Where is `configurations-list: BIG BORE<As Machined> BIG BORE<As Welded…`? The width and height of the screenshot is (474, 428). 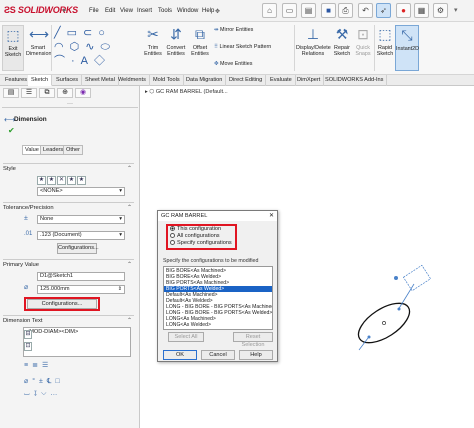
configurations-list: BIG BORE<As Machined> BIG BORE<As Welded… is located at coordinates (218, 298).